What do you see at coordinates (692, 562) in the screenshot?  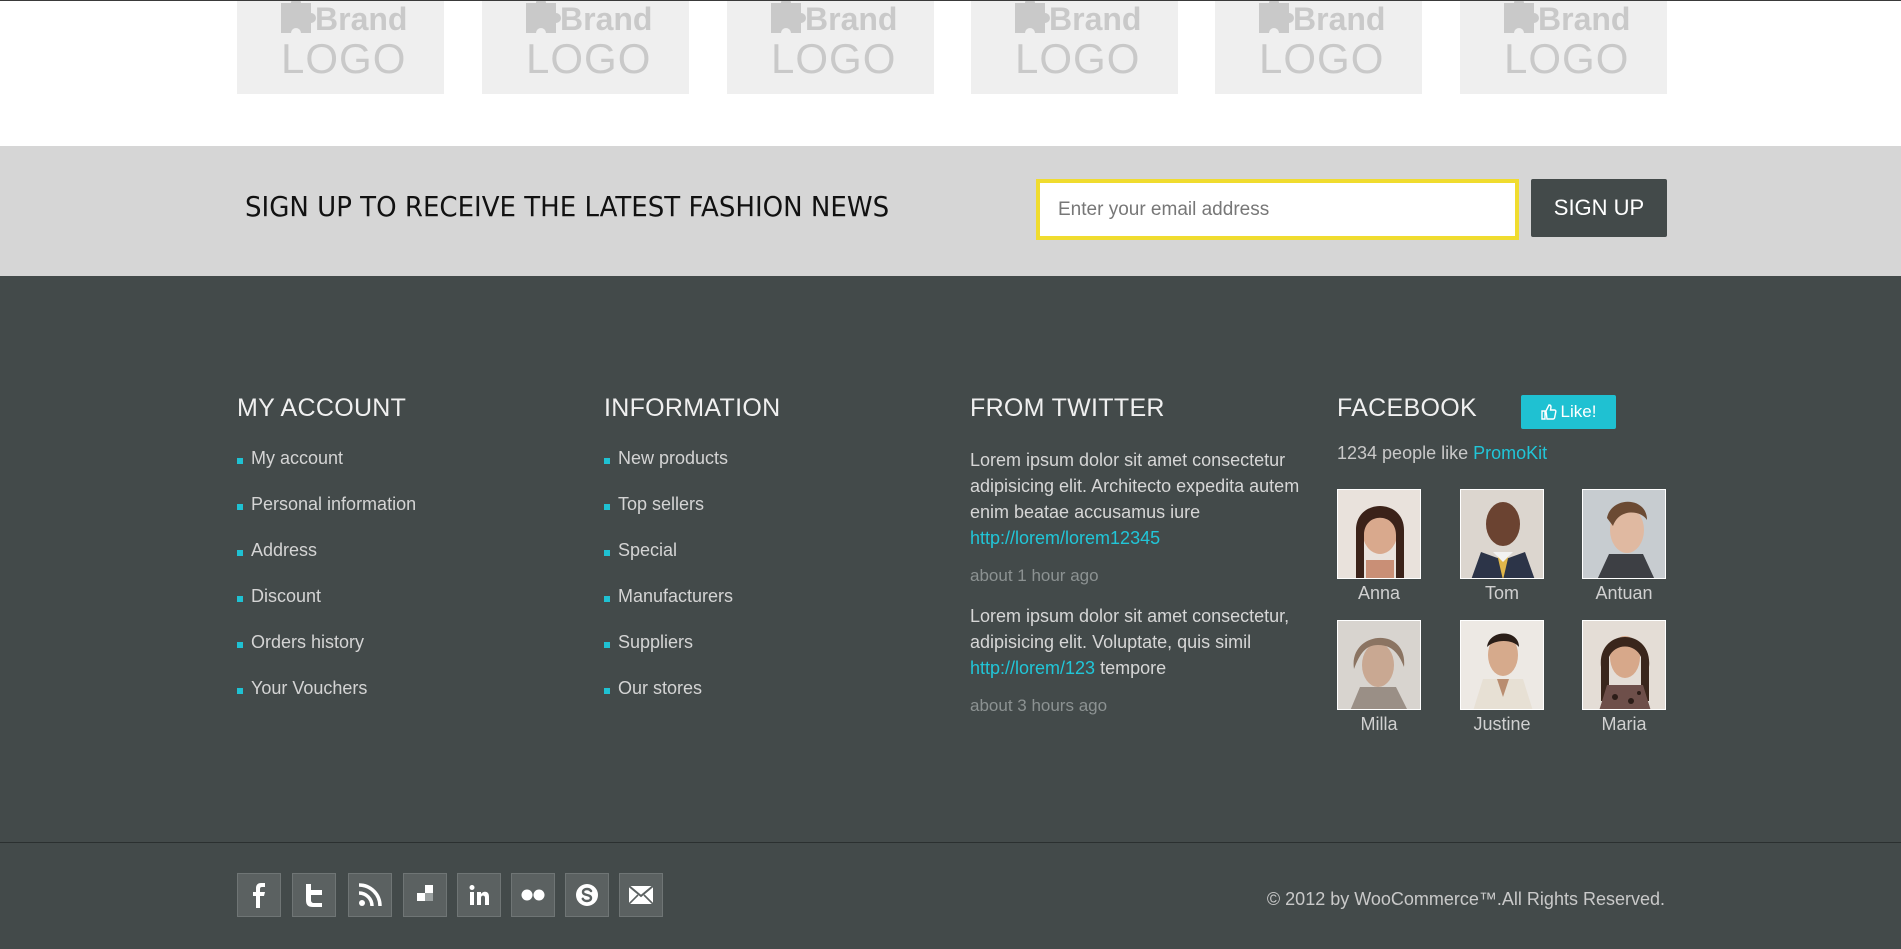 I see `list-item: Special` at bounding box center [692, 562].